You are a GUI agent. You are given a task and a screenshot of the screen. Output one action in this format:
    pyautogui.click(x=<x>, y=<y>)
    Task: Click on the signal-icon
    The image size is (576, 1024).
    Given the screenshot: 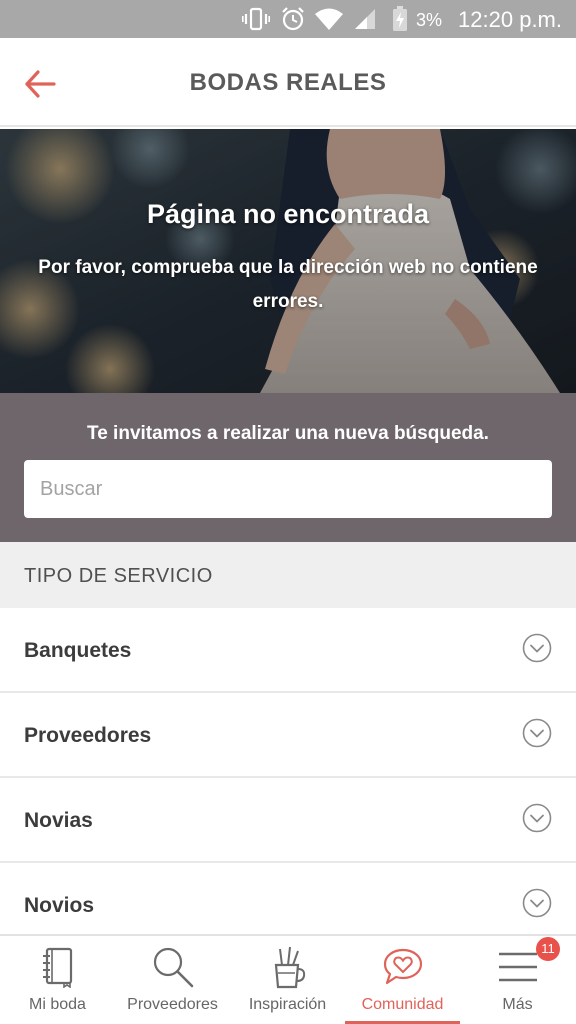 What is the action you would take?
    pyautogui.click(x=365, y=19)
    